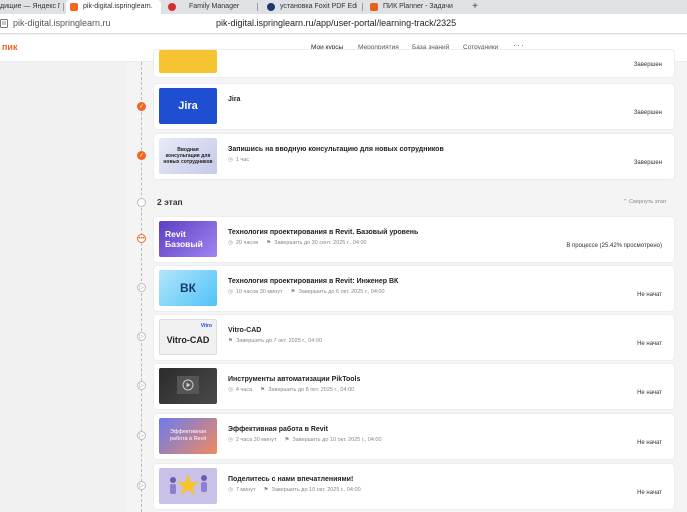 This screenshot has width=687, height=512. I want to click on stage-marker-icon, so click(141, 202).